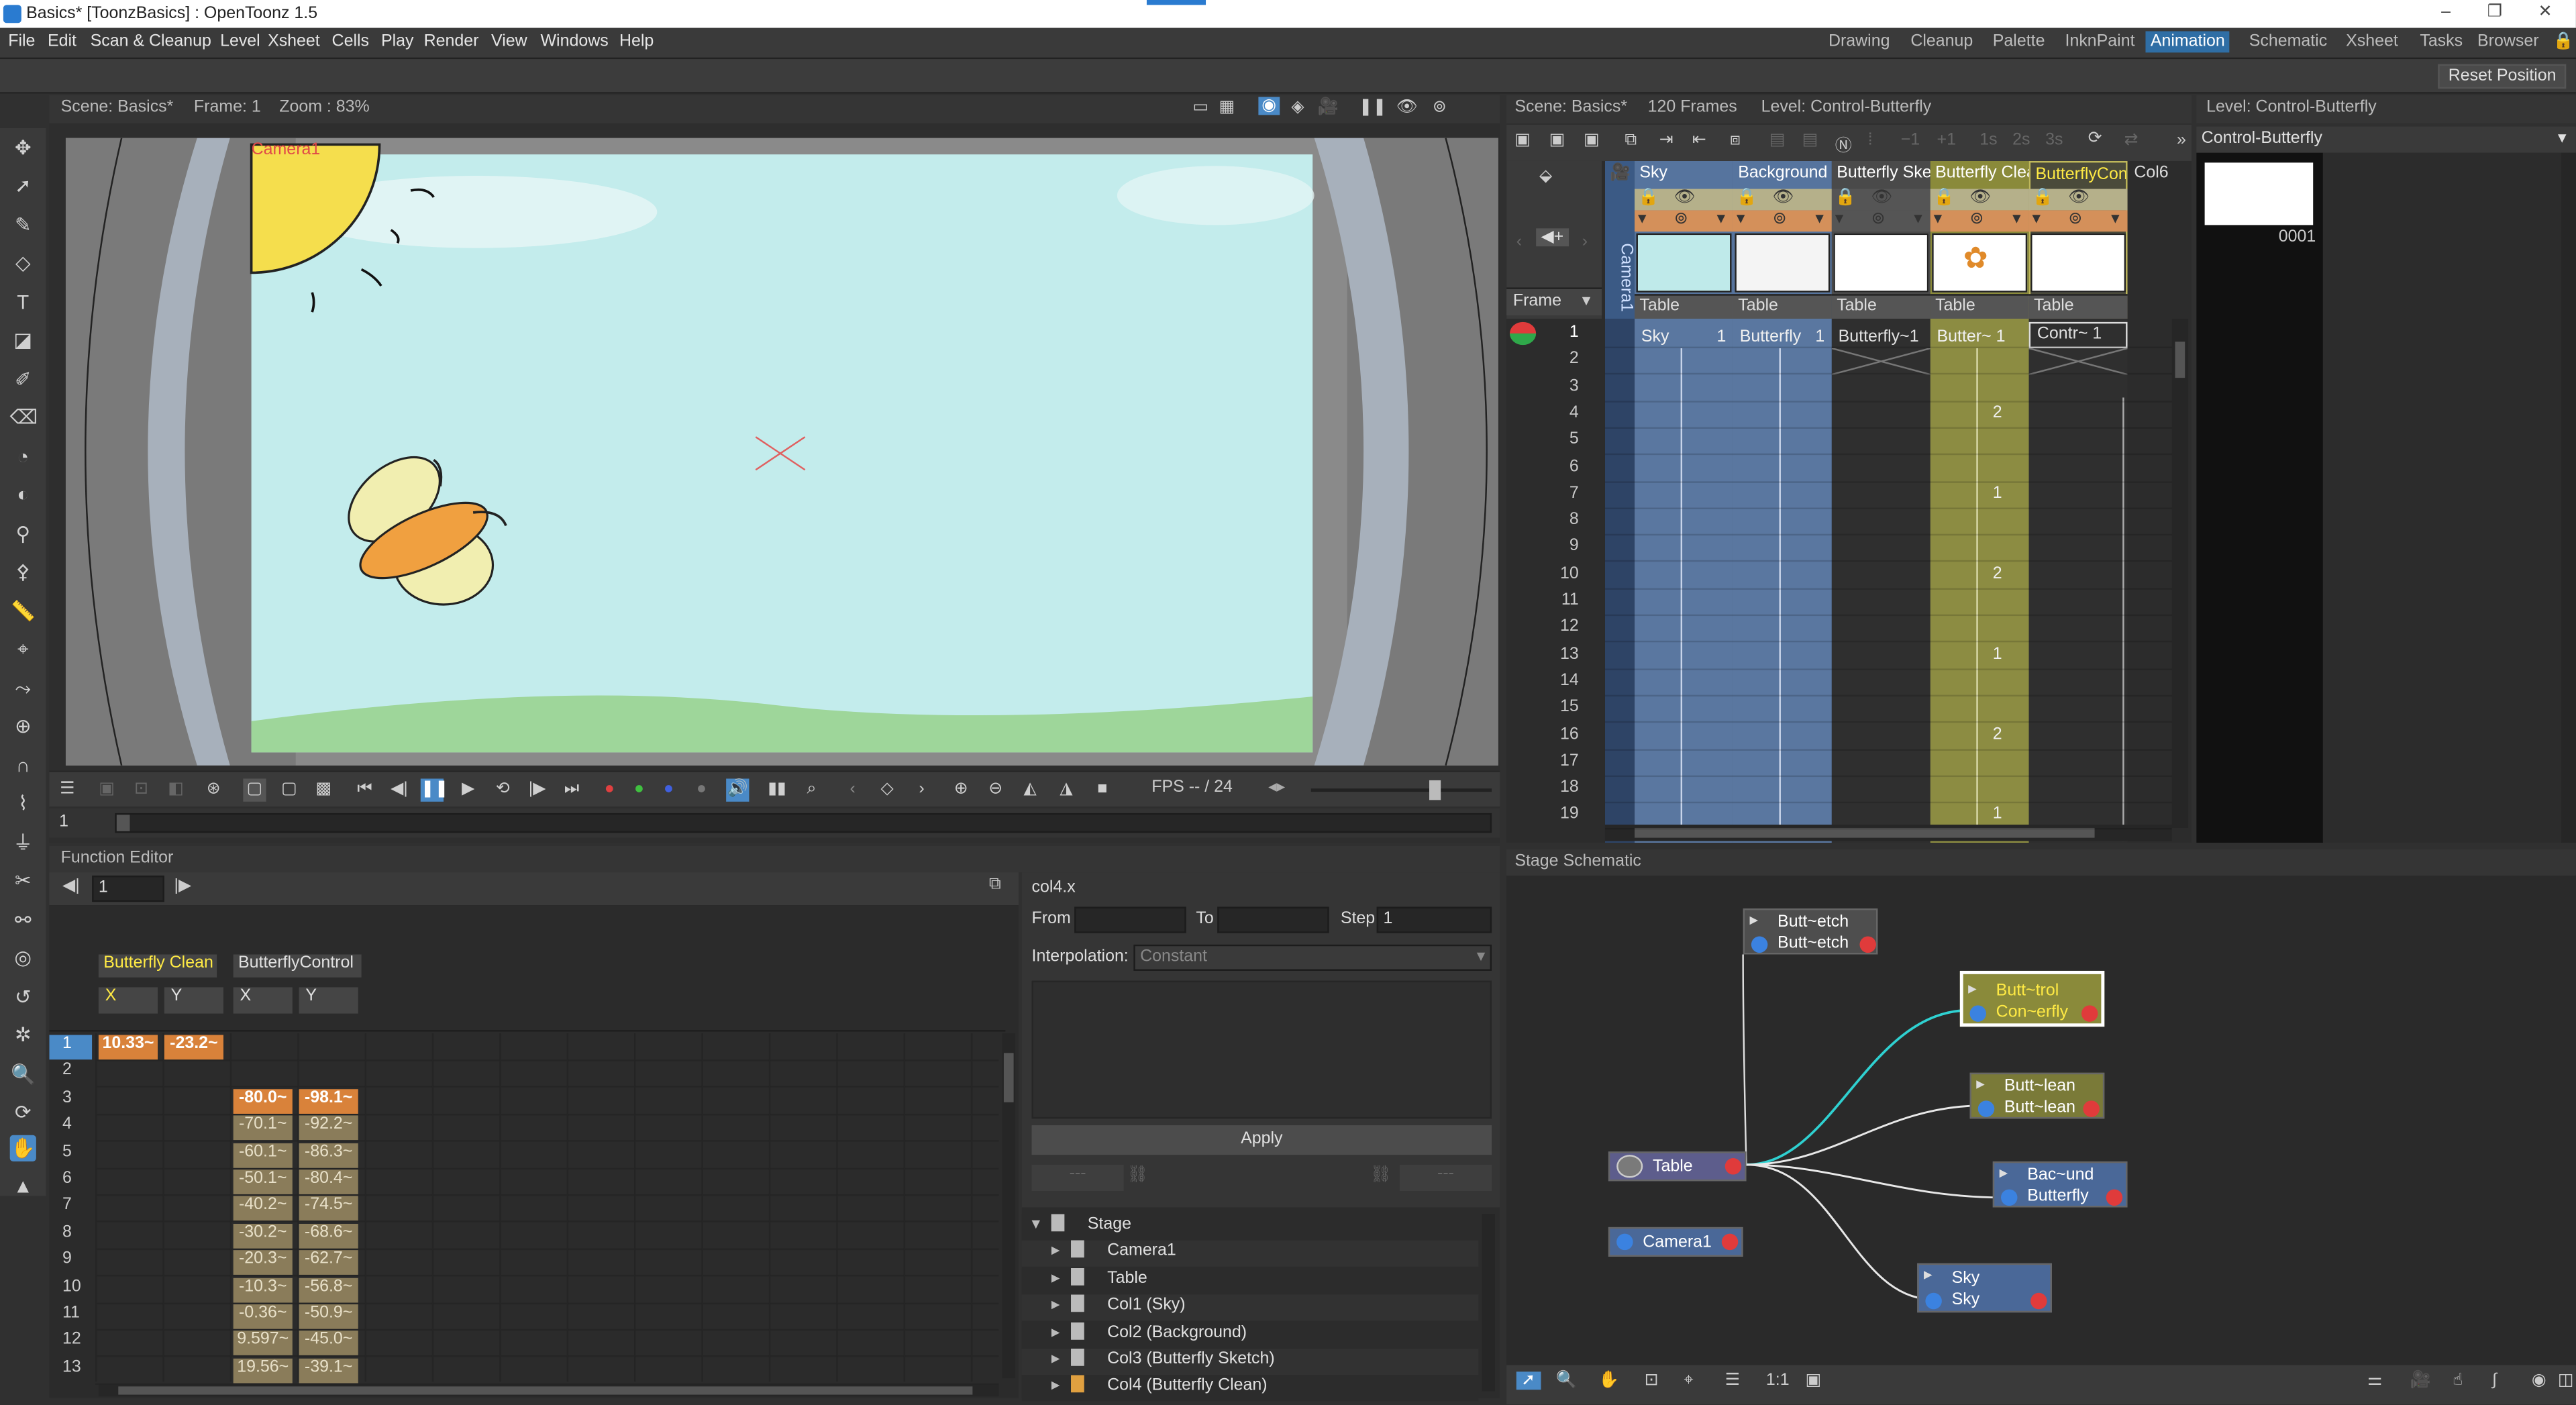 Image resolution: width=2576 pixels, height=1405 pixels. What do you see at coordinates (1554, 467) in the screenshot?
I see `xsheet-row-number: 6` at bounding box center [1554, 467].